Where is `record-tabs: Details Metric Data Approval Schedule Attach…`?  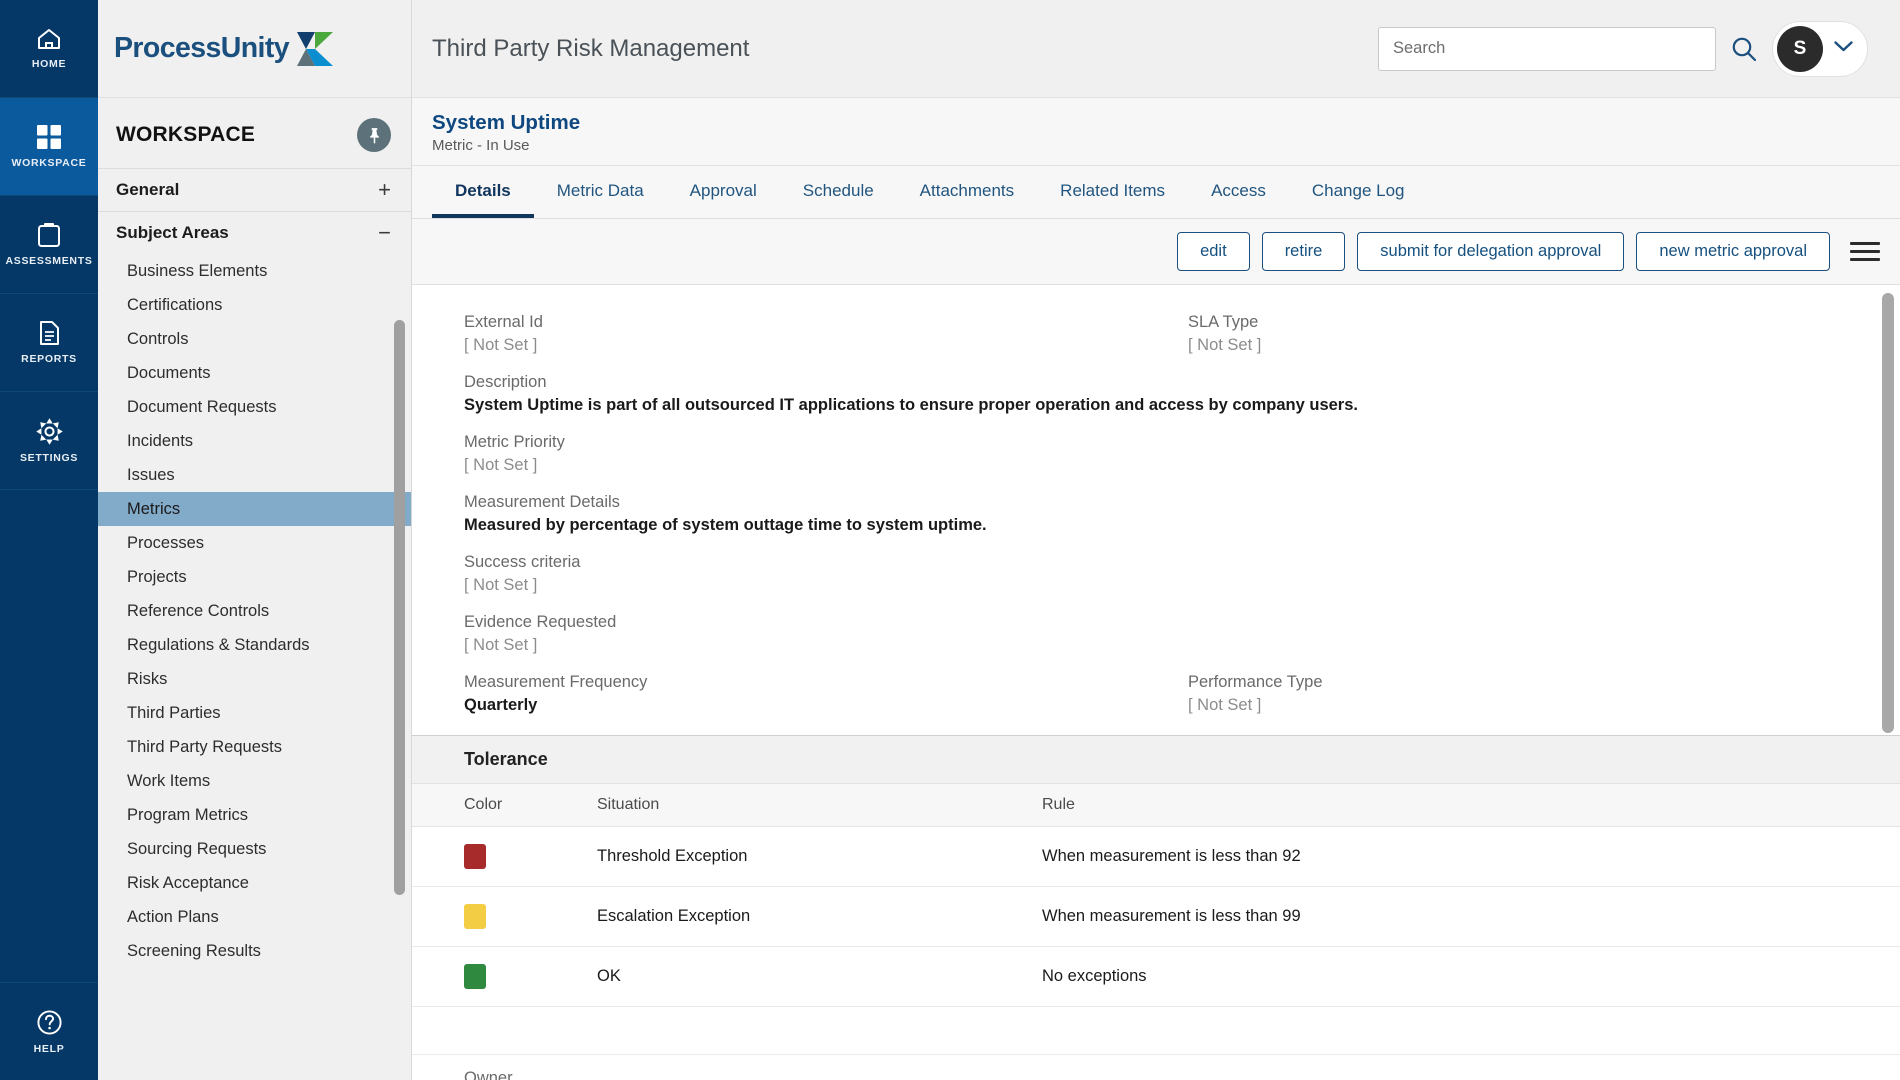 record-tabs: Details Metric Data Approval Schedule Attach… is located at coordinates (1156, 192).